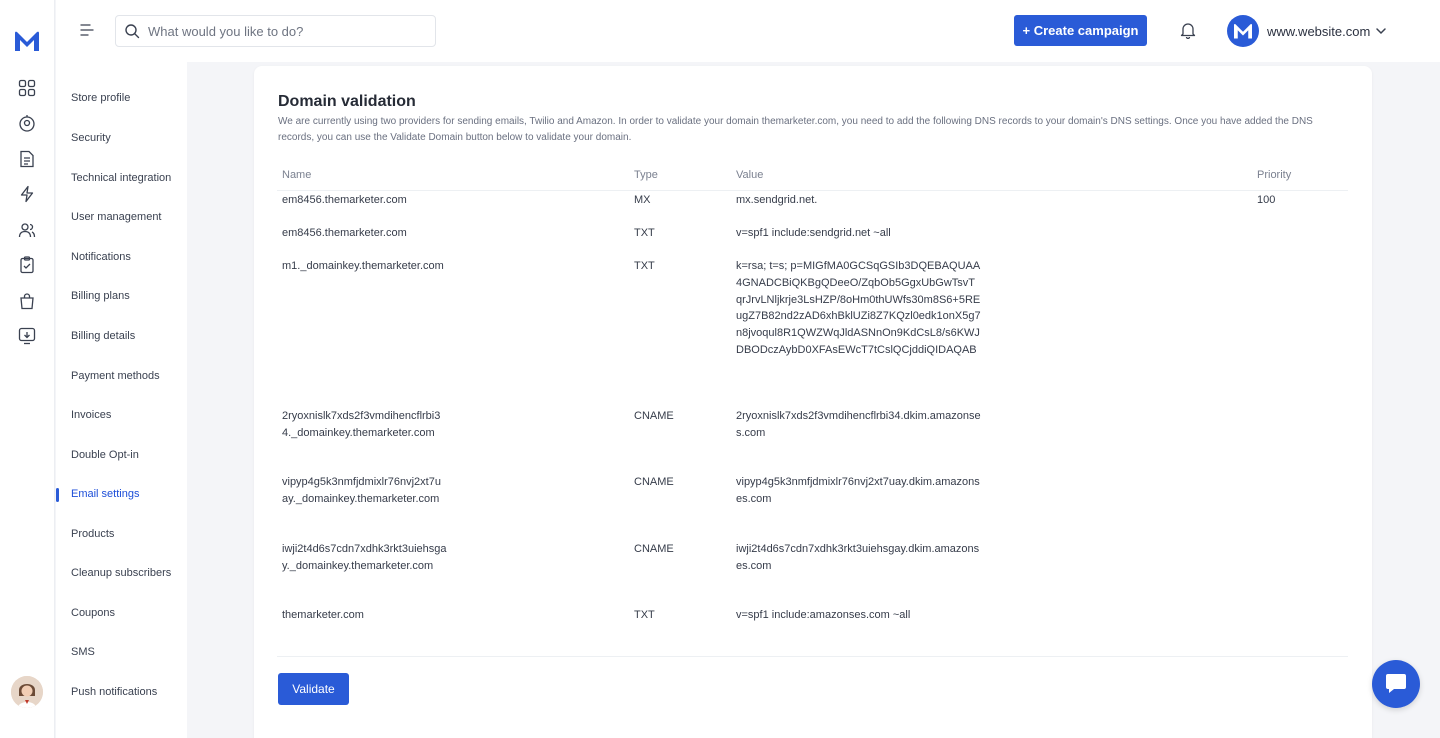 Image resolution: width=1440 pixels, height=738 pixels. I want to click on row-6-value: v=spf1 include:amazonses.com ~all, so click(823, 615).